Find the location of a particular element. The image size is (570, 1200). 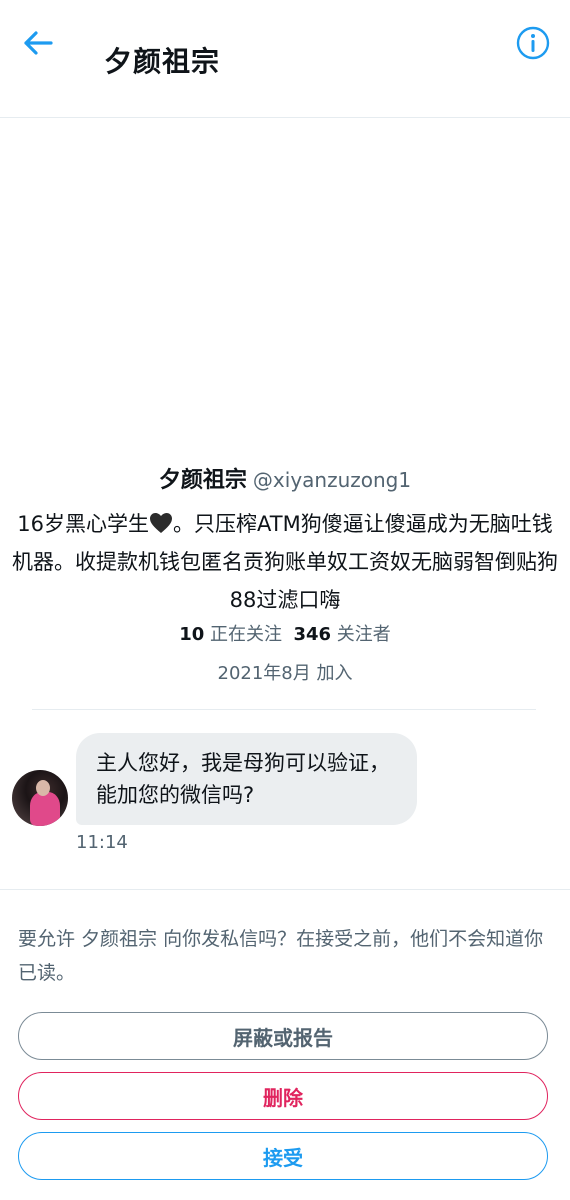

avatar-figure is located at coordinates (45, 809).